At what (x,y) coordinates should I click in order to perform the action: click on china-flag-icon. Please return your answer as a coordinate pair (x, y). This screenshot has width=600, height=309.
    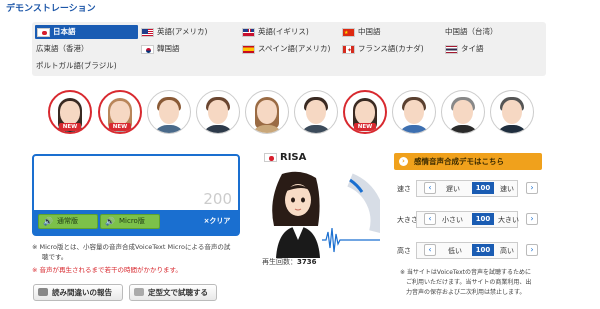
    Looking at the image, I should click on (348, 32).